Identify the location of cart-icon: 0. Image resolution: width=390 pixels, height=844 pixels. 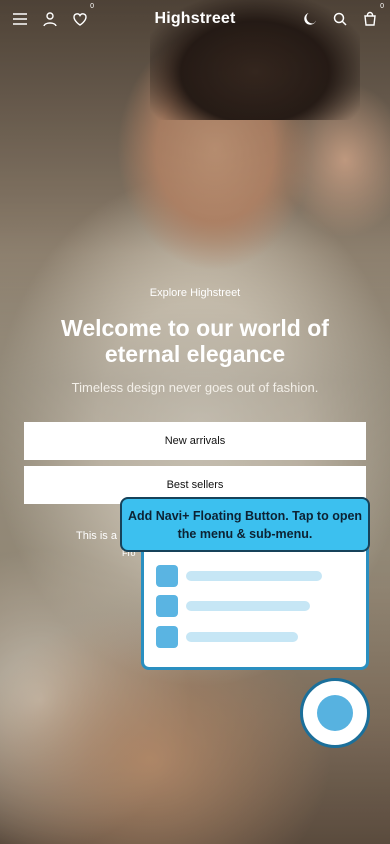
(372, 16).